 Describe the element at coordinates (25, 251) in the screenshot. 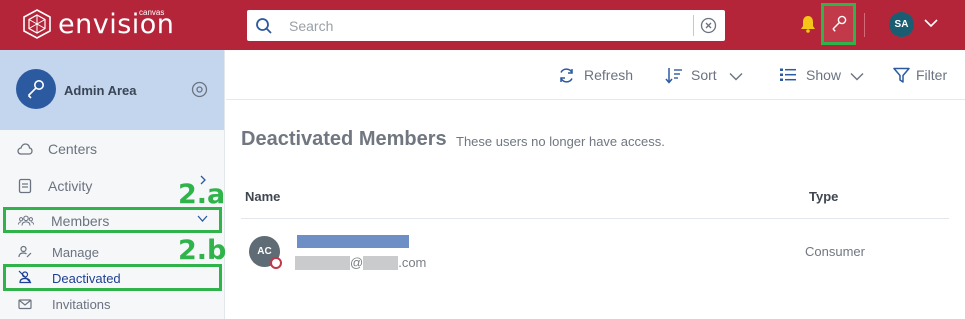

I see `manage-icon` at that location.